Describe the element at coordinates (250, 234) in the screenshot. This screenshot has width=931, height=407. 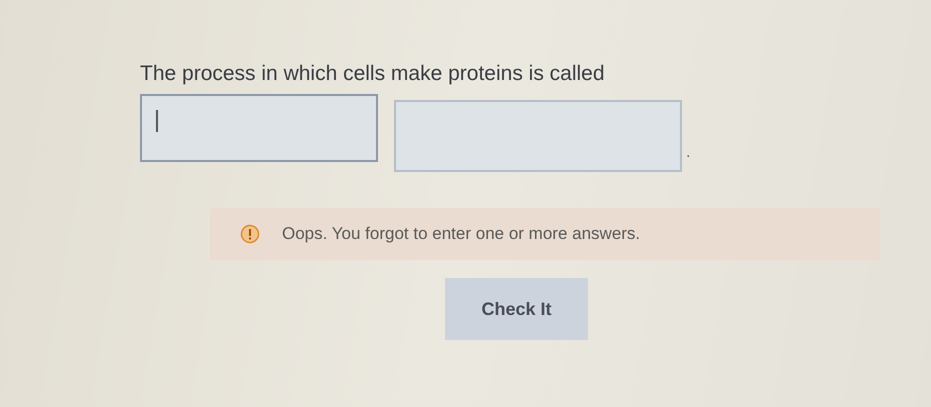
I see `warning-icon` at that location.